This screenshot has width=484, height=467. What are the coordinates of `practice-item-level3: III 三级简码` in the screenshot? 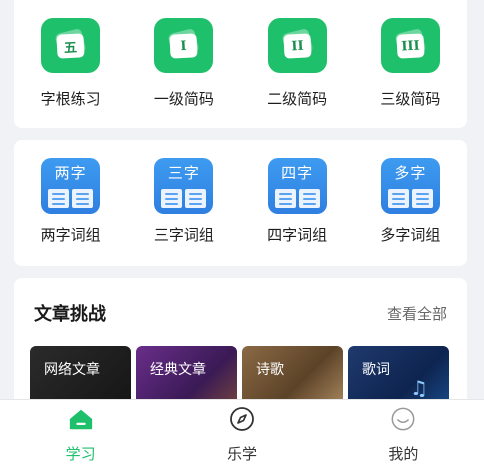 It's located at (410, 63).